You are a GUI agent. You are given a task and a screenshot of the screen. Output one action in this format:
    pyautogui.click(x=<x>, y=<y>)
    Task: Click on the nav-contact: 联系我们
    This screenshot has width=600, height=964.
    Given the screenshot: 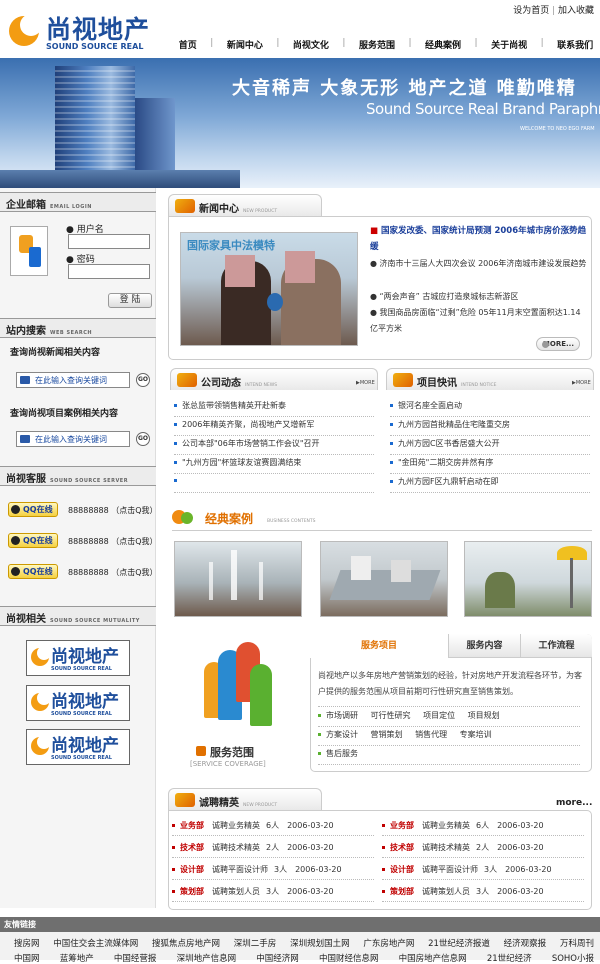 What is the action you would take?
    pyautogui.click(x=575, y=45)
    